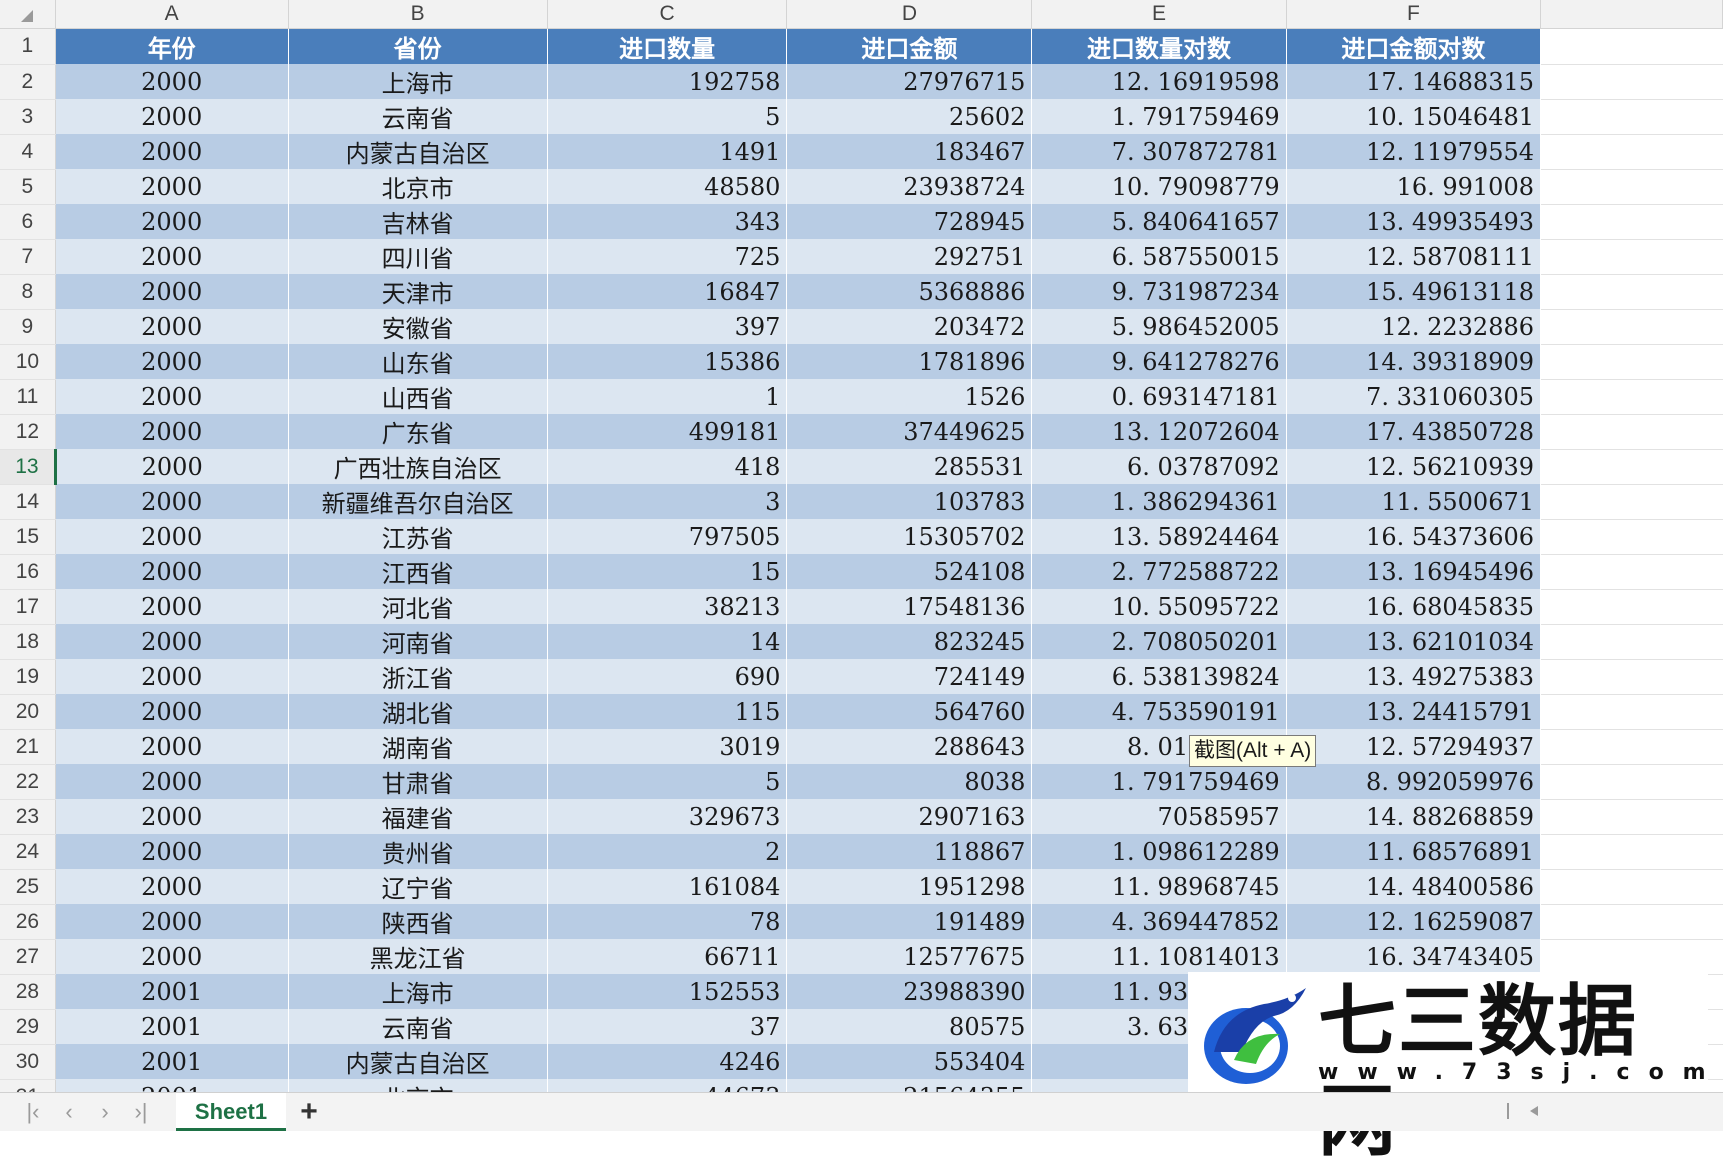 The image size is (1723, 1172). I want to click on cell-import-value: 524108, so click(909, 571).